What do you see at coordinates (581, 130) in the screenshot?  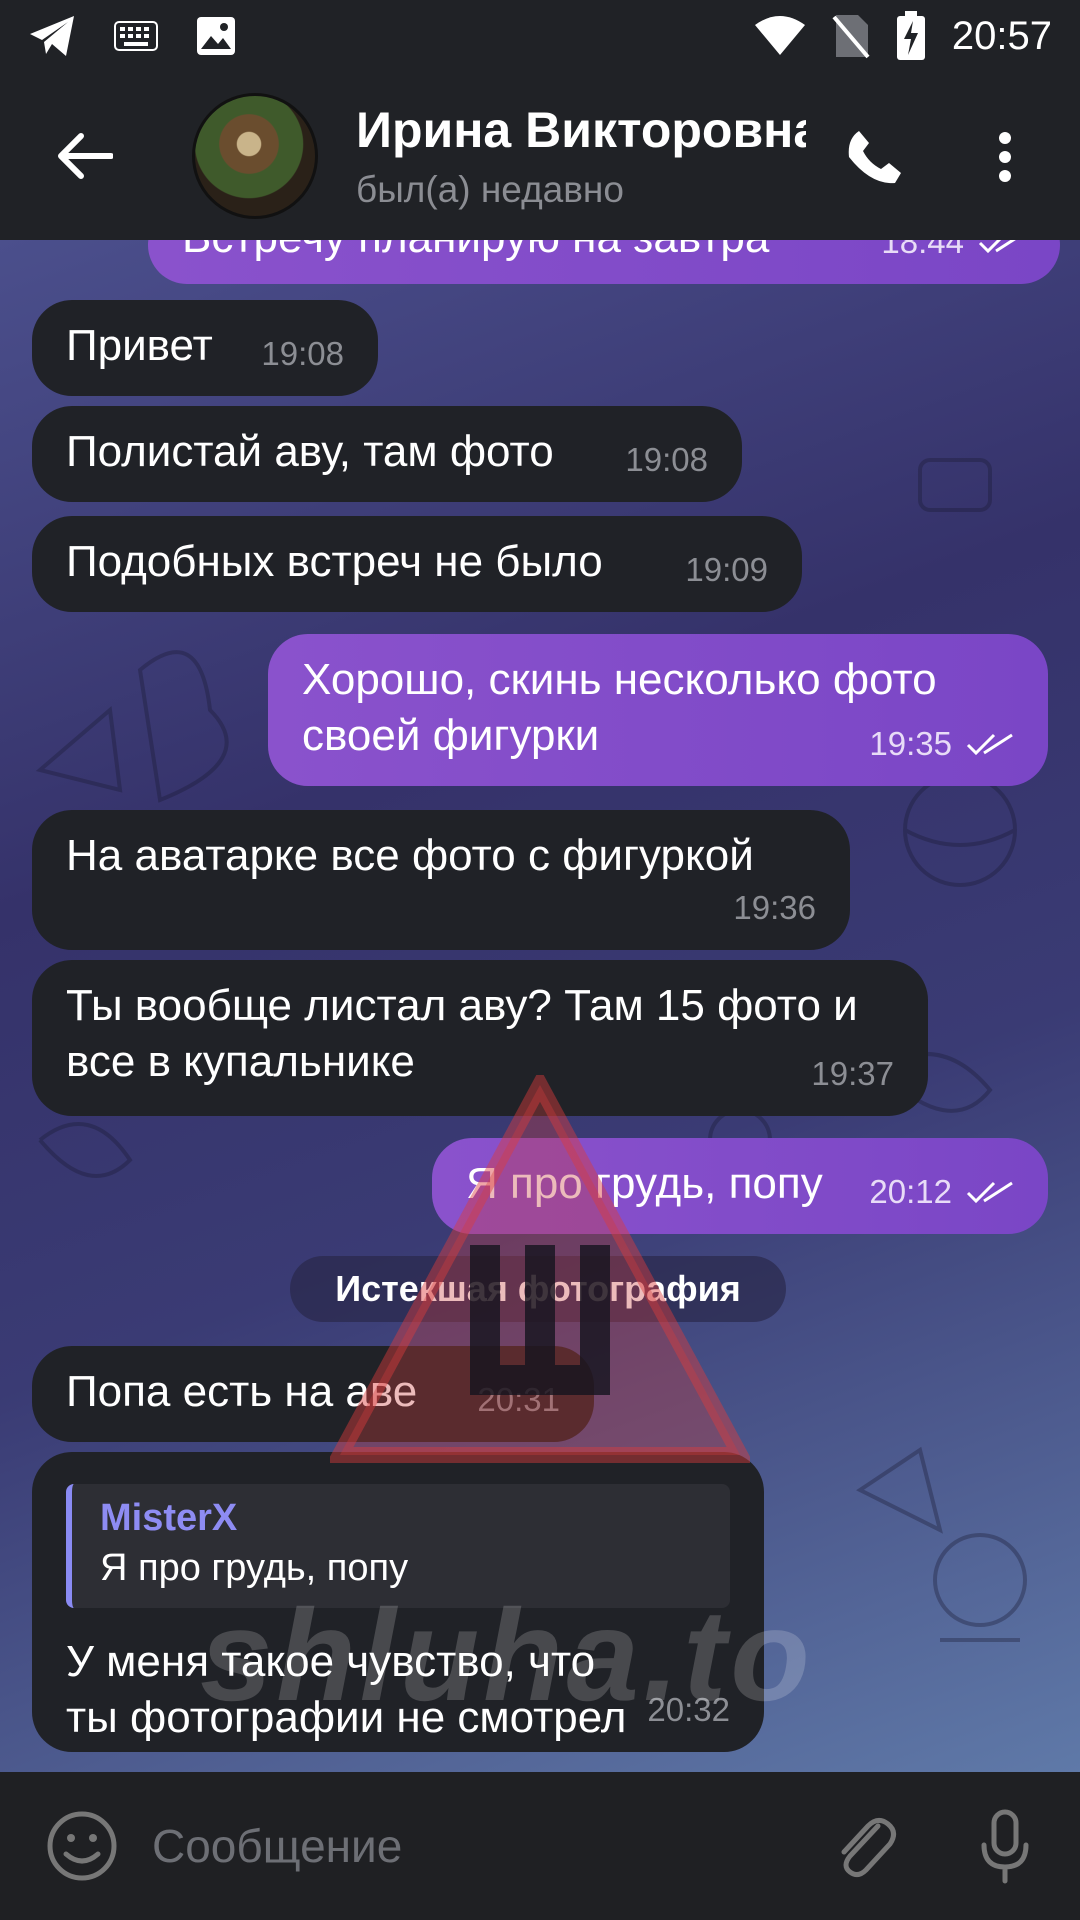 I see `contact-name: Ирина Викторовна` at bounding box center [581, 130].